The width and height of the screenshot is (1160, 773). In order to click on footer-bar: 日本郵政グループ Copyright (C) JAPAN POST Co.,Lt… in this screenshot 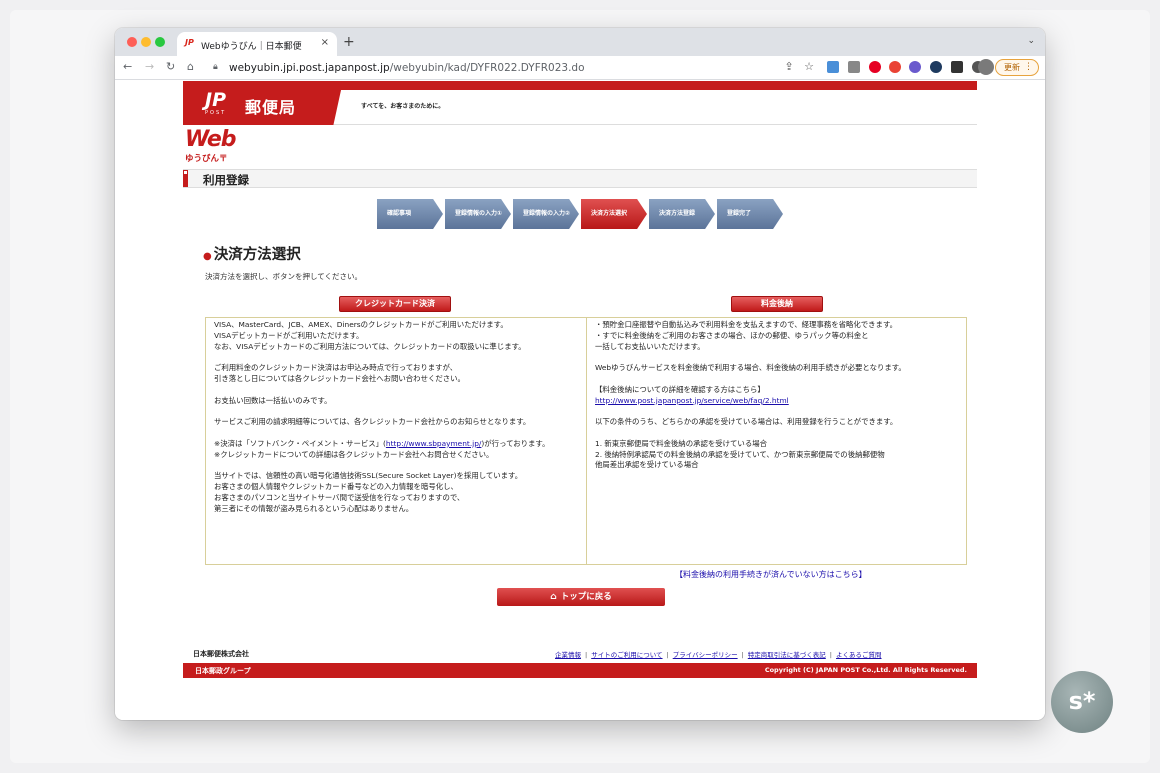, I will do `click(580, 670)`.